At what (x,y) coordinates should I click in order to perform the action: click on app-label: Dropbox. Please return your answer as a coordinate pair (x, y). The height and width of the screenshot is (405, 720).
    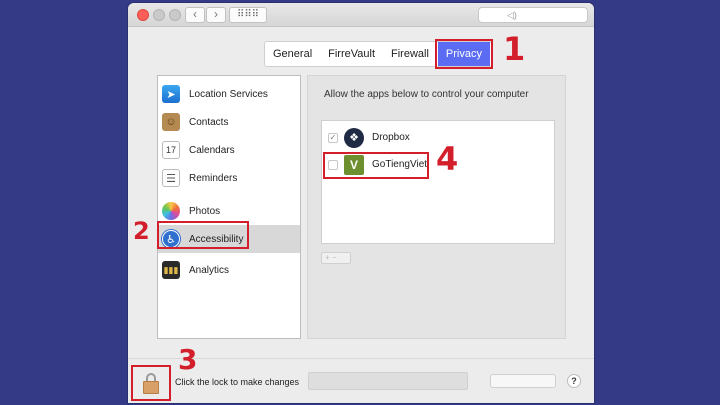
    Looking at the image, I should click on (391, 137).